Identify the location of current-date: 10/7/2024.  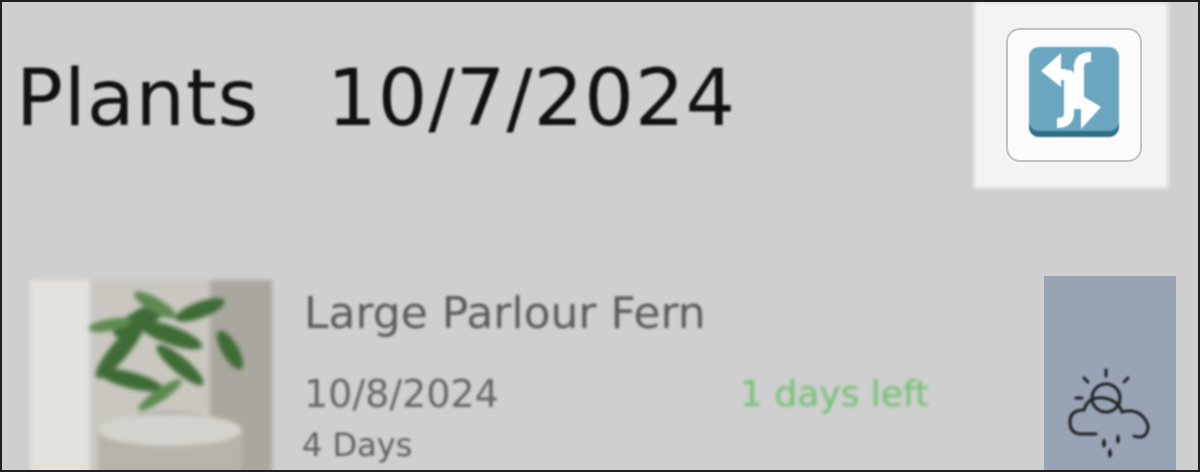
(532, 99).